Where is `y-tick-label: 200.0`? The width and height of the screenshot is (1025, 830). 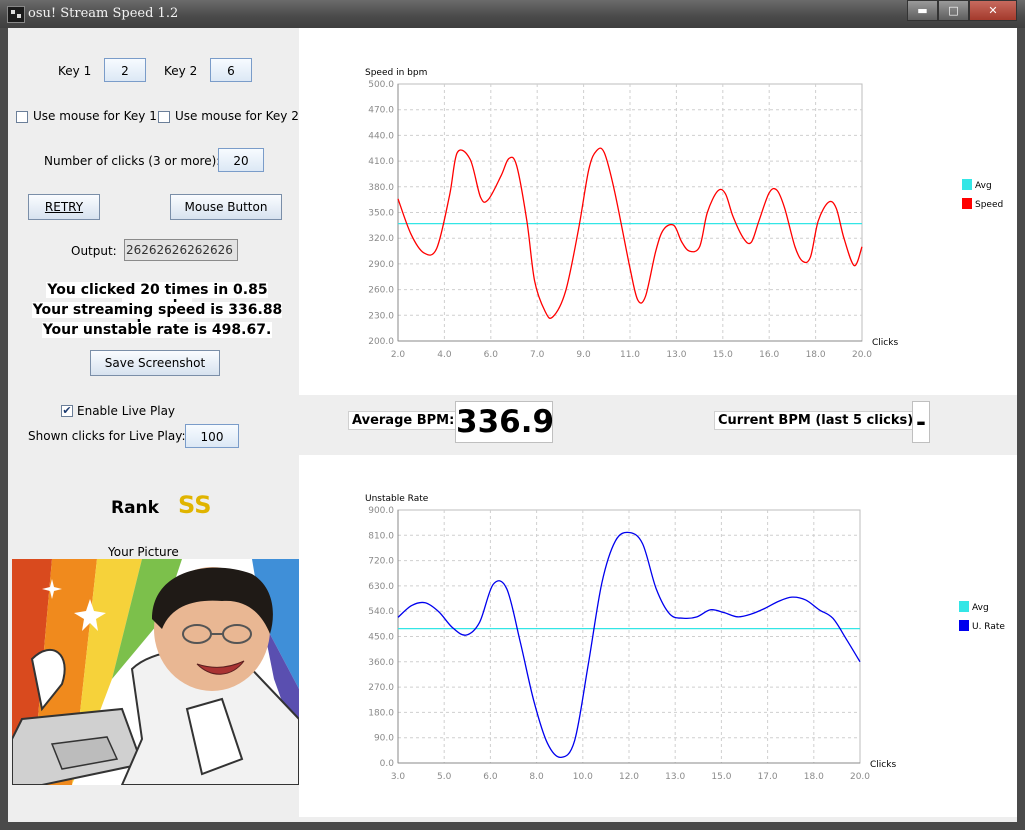
y-tick-label: 200.0 is located at coordinates (381, 342).